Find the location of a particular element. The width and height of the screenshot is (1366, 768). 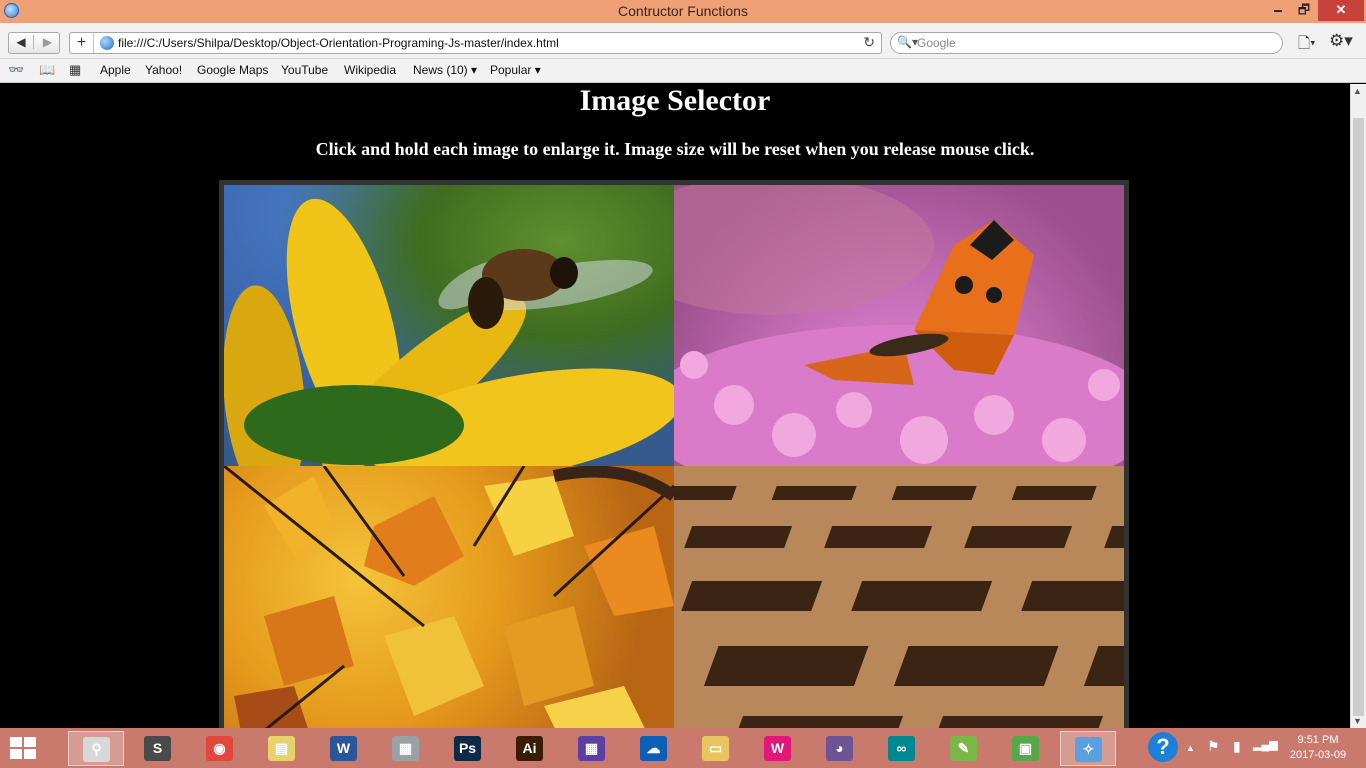

maximize-button: 🗗 is located at coordinates (1304, 10).